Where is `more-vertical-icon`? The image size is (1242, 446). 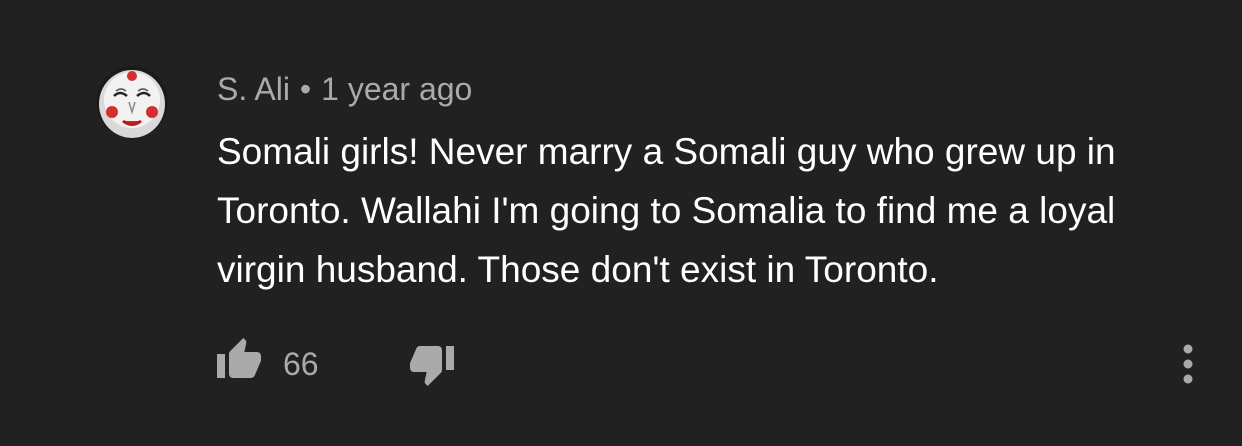
more-vertical-icon is located at coordinates (1188, 364).